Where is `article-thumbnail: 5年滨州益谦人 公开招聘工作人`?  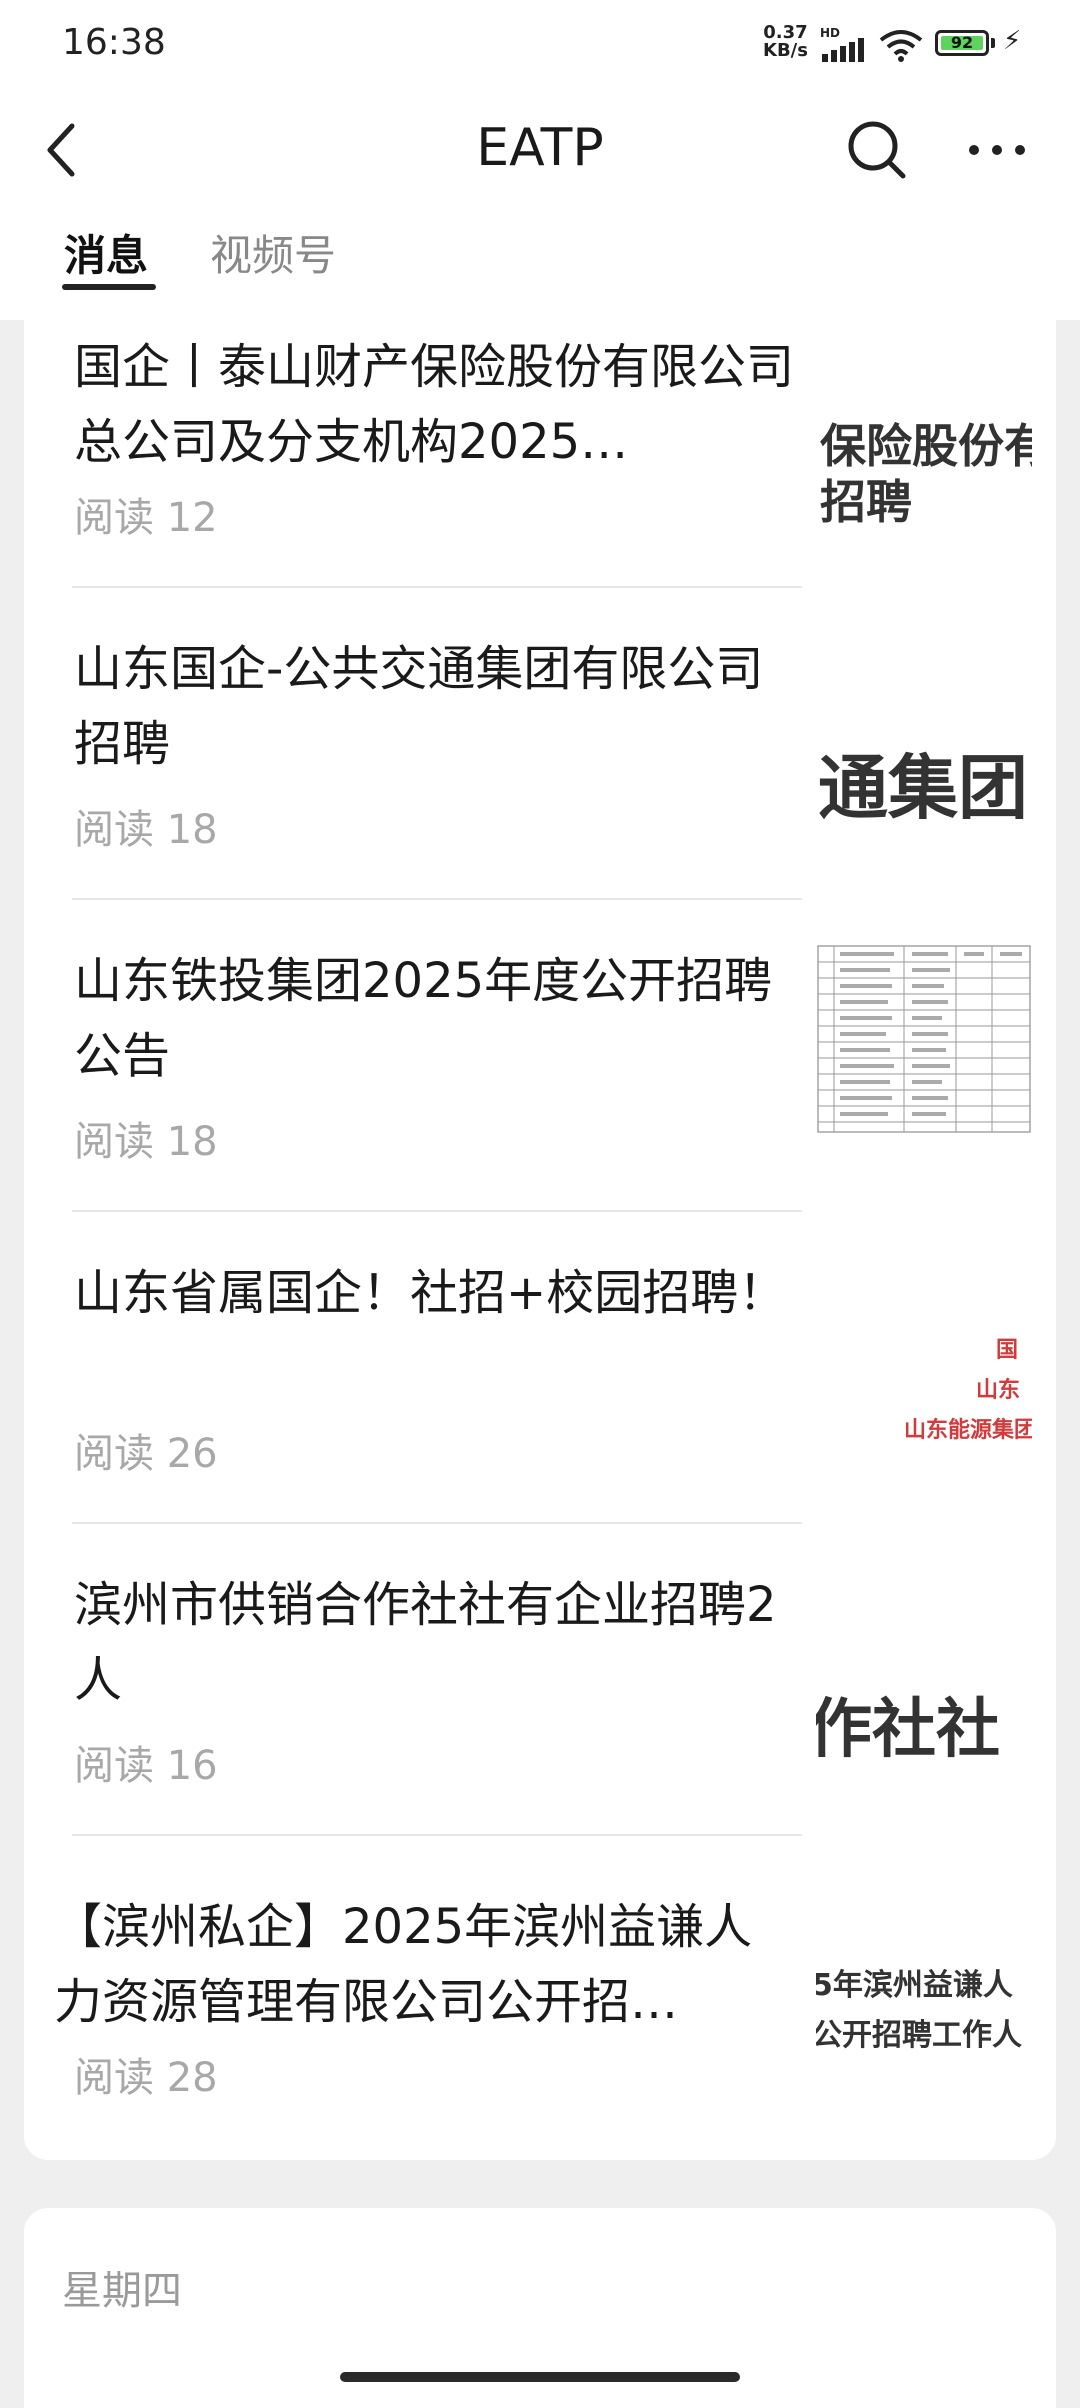 article-thumbnail: 5年滨州益谦人 公开招聘工作人 is located at coordinates (924, 1995).